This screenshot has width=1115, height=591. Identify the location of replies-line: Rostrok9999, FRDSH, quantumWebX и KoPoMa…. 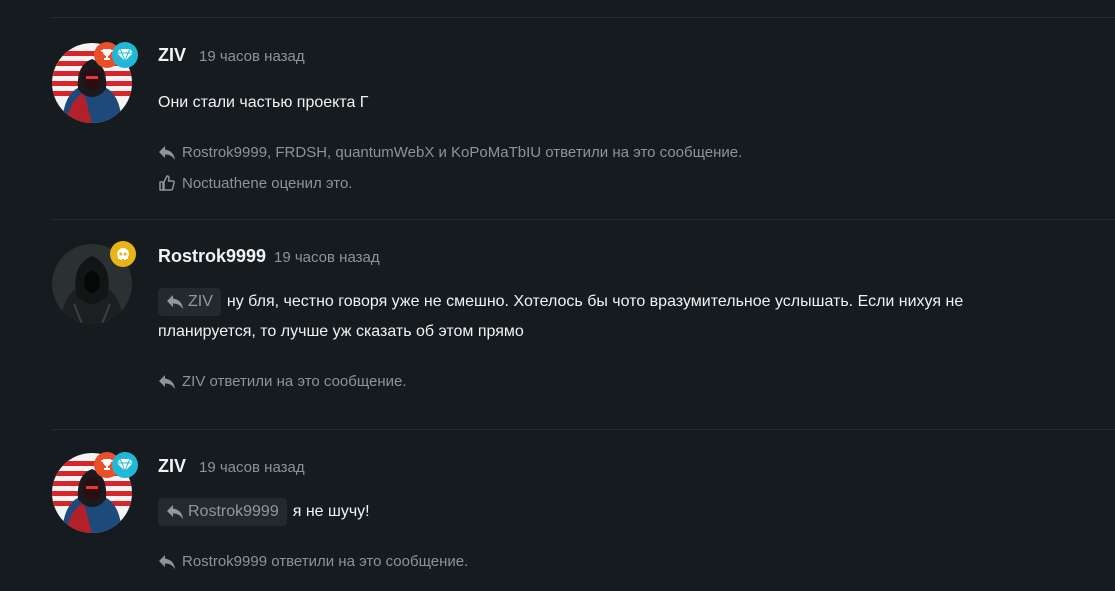
(450, 152).